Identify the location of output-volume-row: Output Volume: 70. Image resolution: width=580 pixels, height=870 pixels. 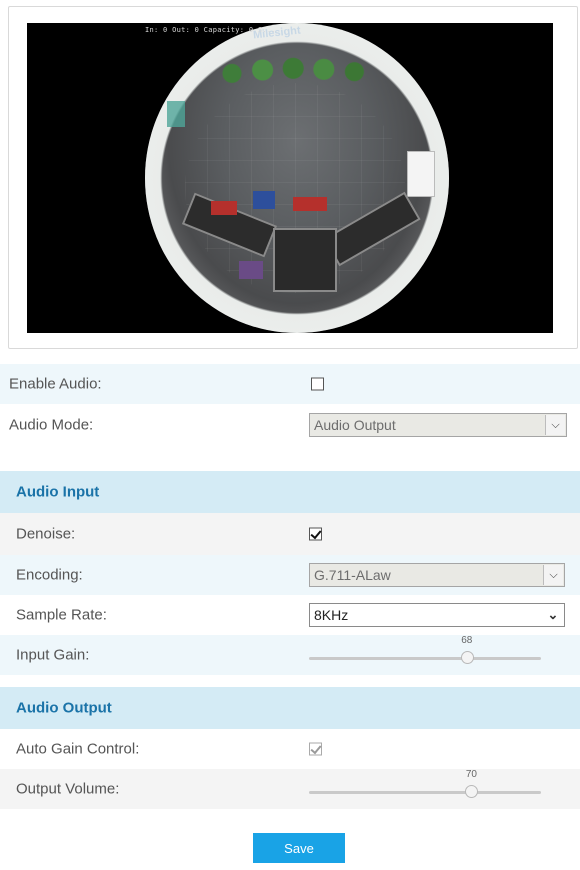
(290, 789).